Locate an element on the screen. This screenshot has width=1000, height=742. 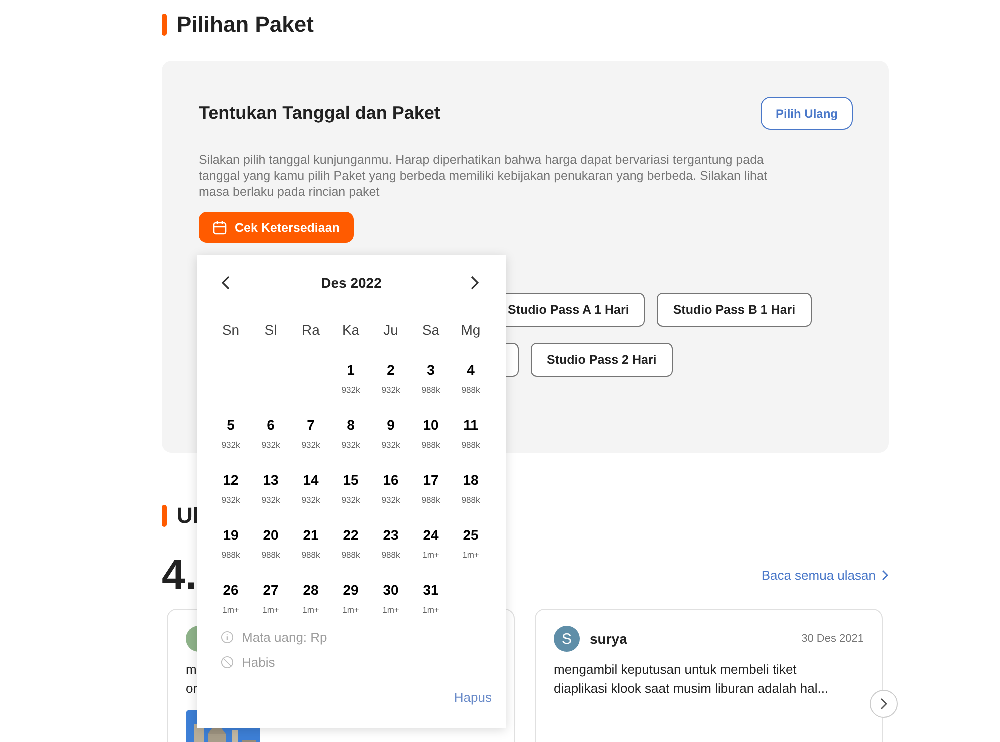
calendar-day: 31 1m+ is located at coordinates (431, 605).